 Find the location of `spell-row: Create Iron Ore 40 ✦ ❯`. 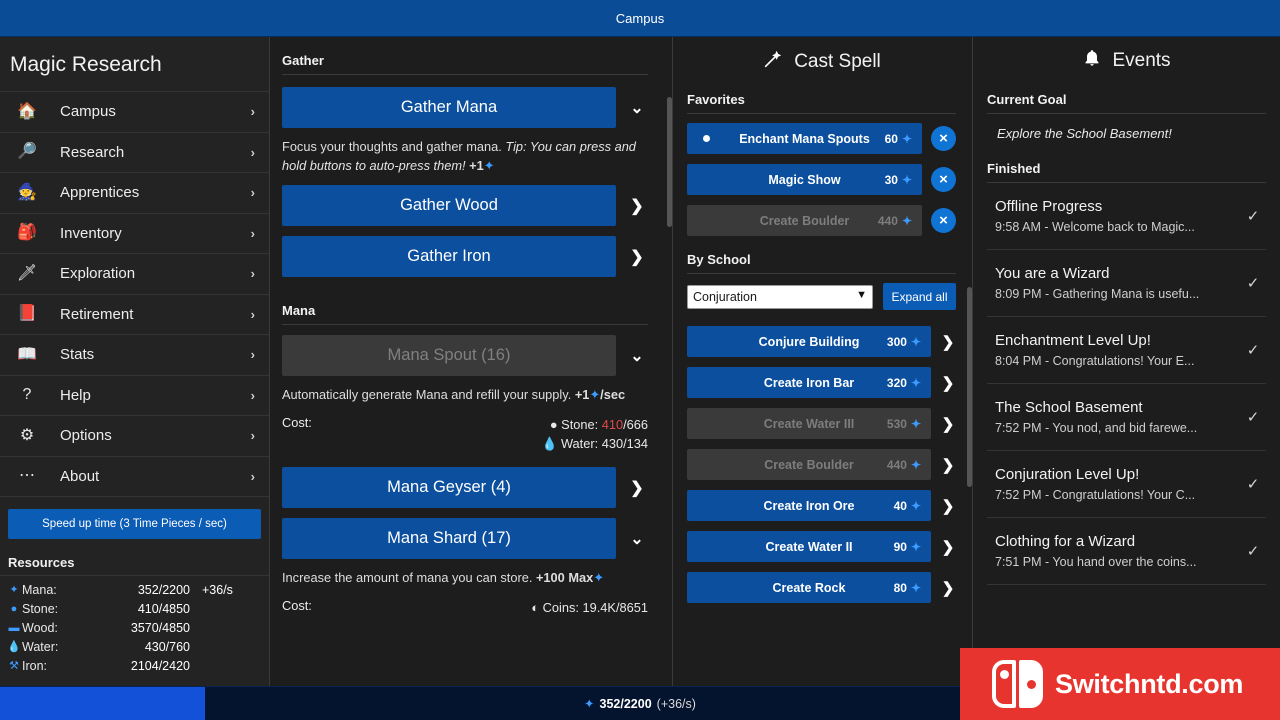

spell-row: Create Iron Ore 40 ✦ ❯ is located at coordinates (821, 505).